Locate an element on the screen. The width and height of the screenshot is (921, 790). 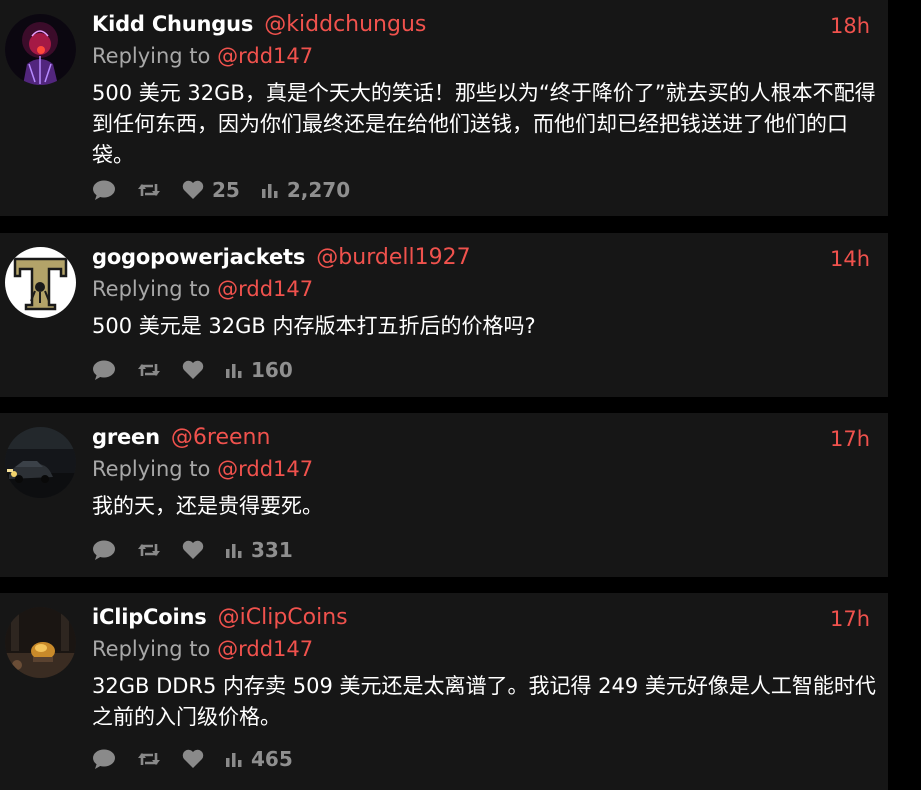
username-handle: @burdell1927 is located at coordinates (393, 257).